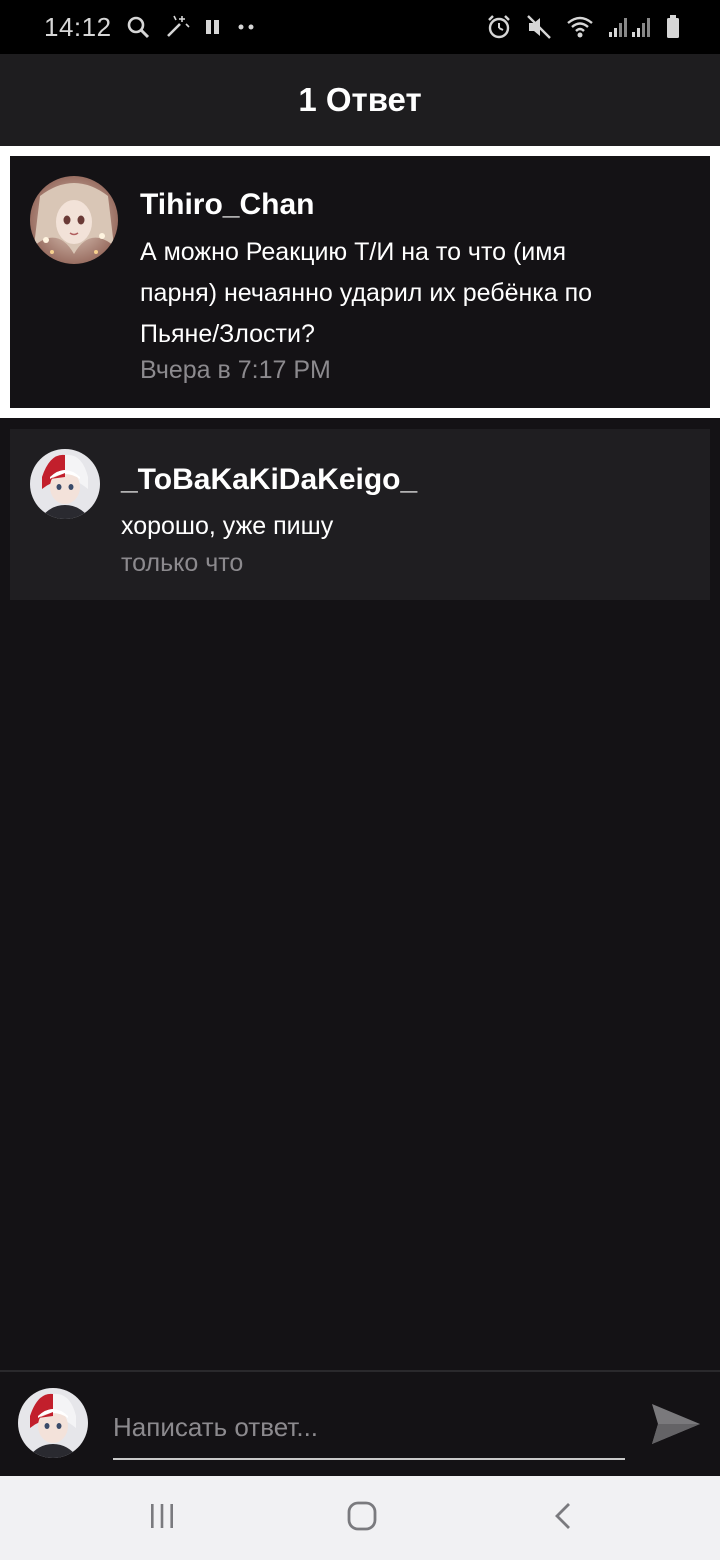  I want to click on header: 1 Ответ, so click(360, 100).